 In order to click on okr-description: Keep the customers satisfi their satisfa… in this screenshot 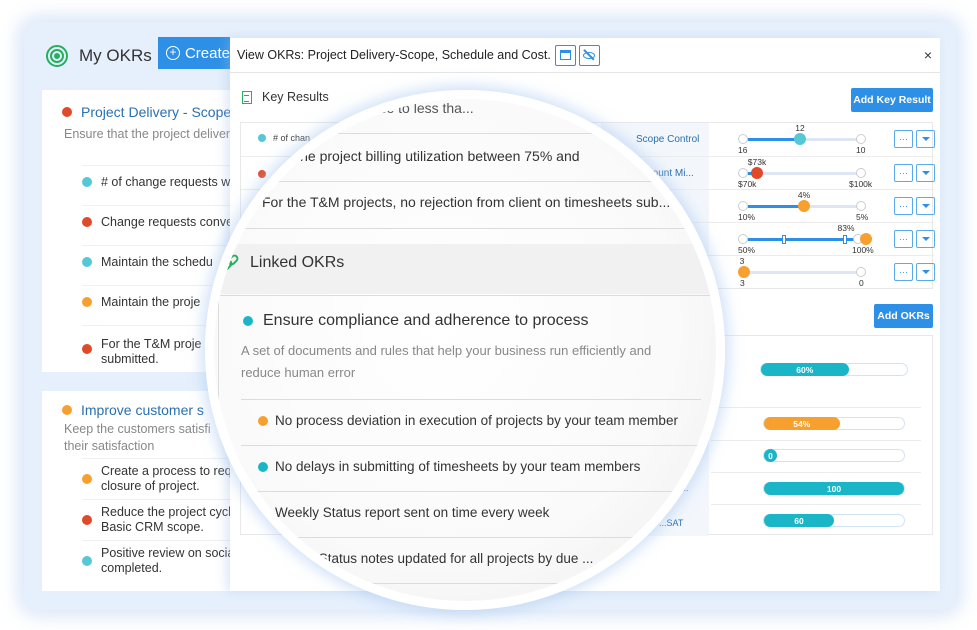, I will do `click(137, 437)`.